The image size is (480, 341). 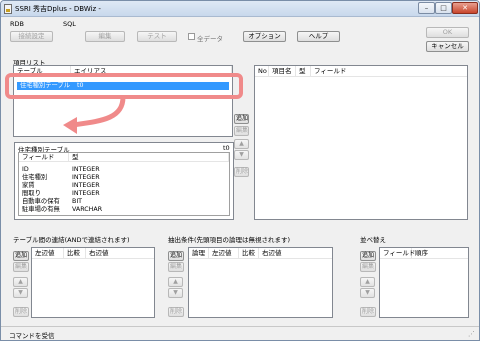 I want to click on sort-move-up-button: ▲, so click(x=367, y=282).